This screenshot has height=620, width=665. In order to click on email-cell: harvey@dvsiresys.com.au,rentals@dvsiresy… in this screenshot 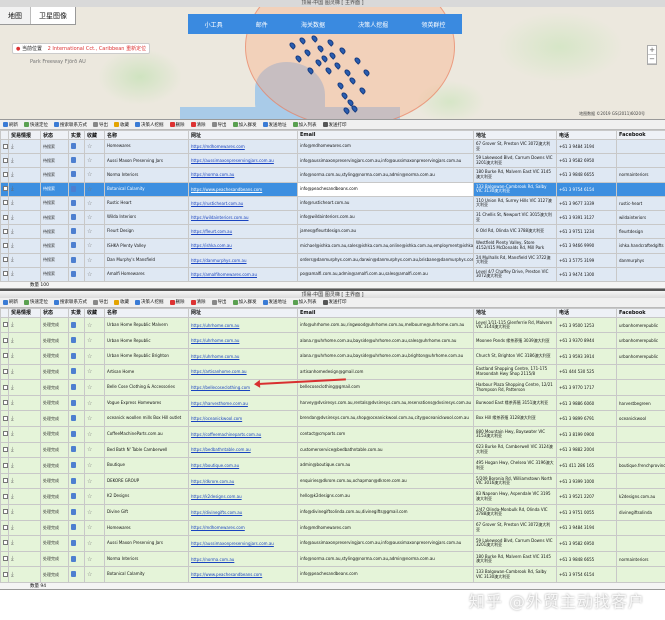, I will do `click(385, 403)`.